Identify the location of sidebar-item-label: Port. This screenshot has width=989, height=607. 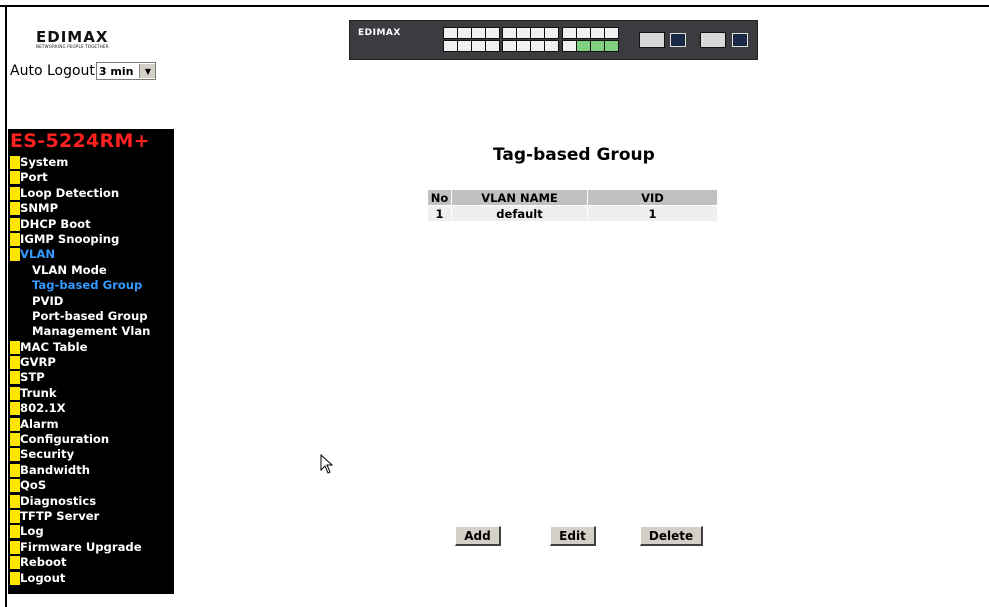
(34, 177).